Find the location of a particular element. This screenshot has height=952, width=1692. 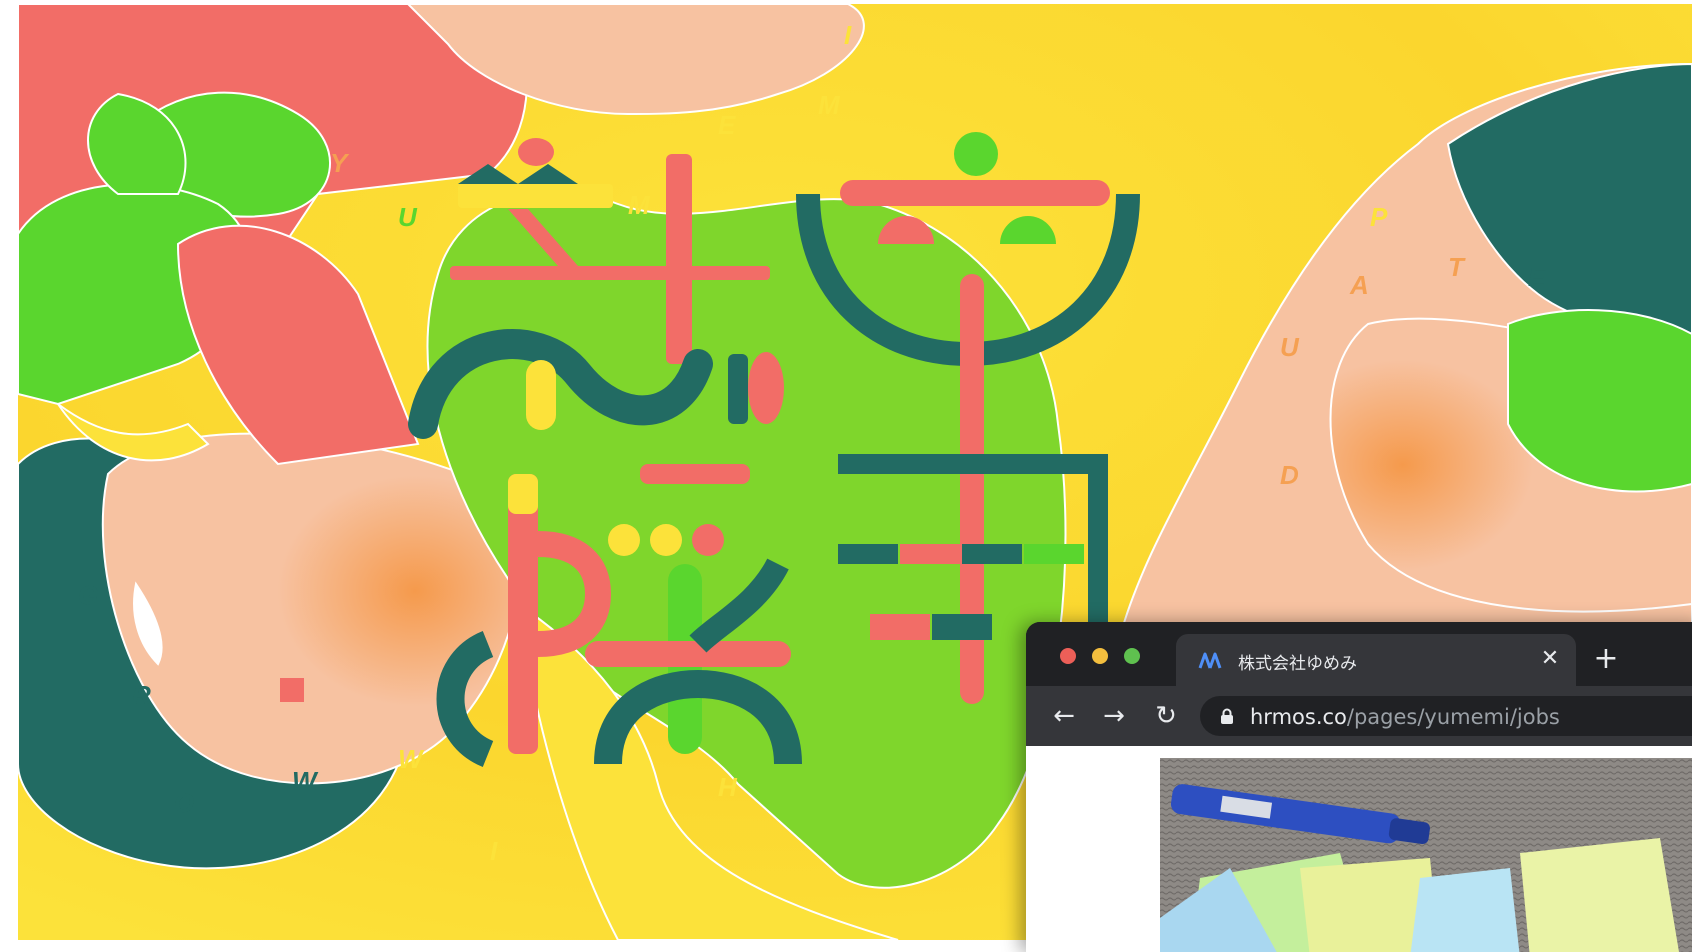

svg-text: Y is located at coordinates (340, 163).